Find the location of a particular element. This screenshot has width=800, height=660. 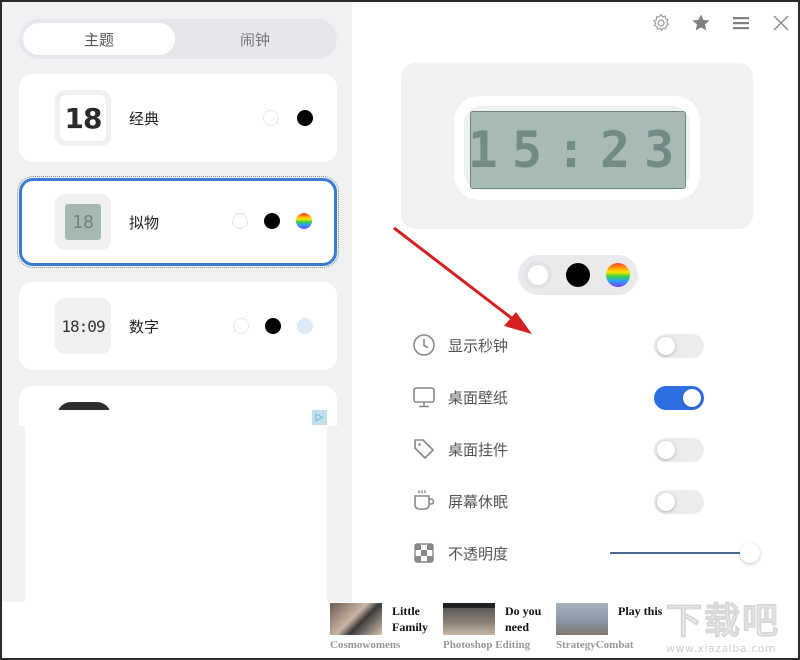

tab-alarm: 闹钟 is located at coordinates (255, 39).